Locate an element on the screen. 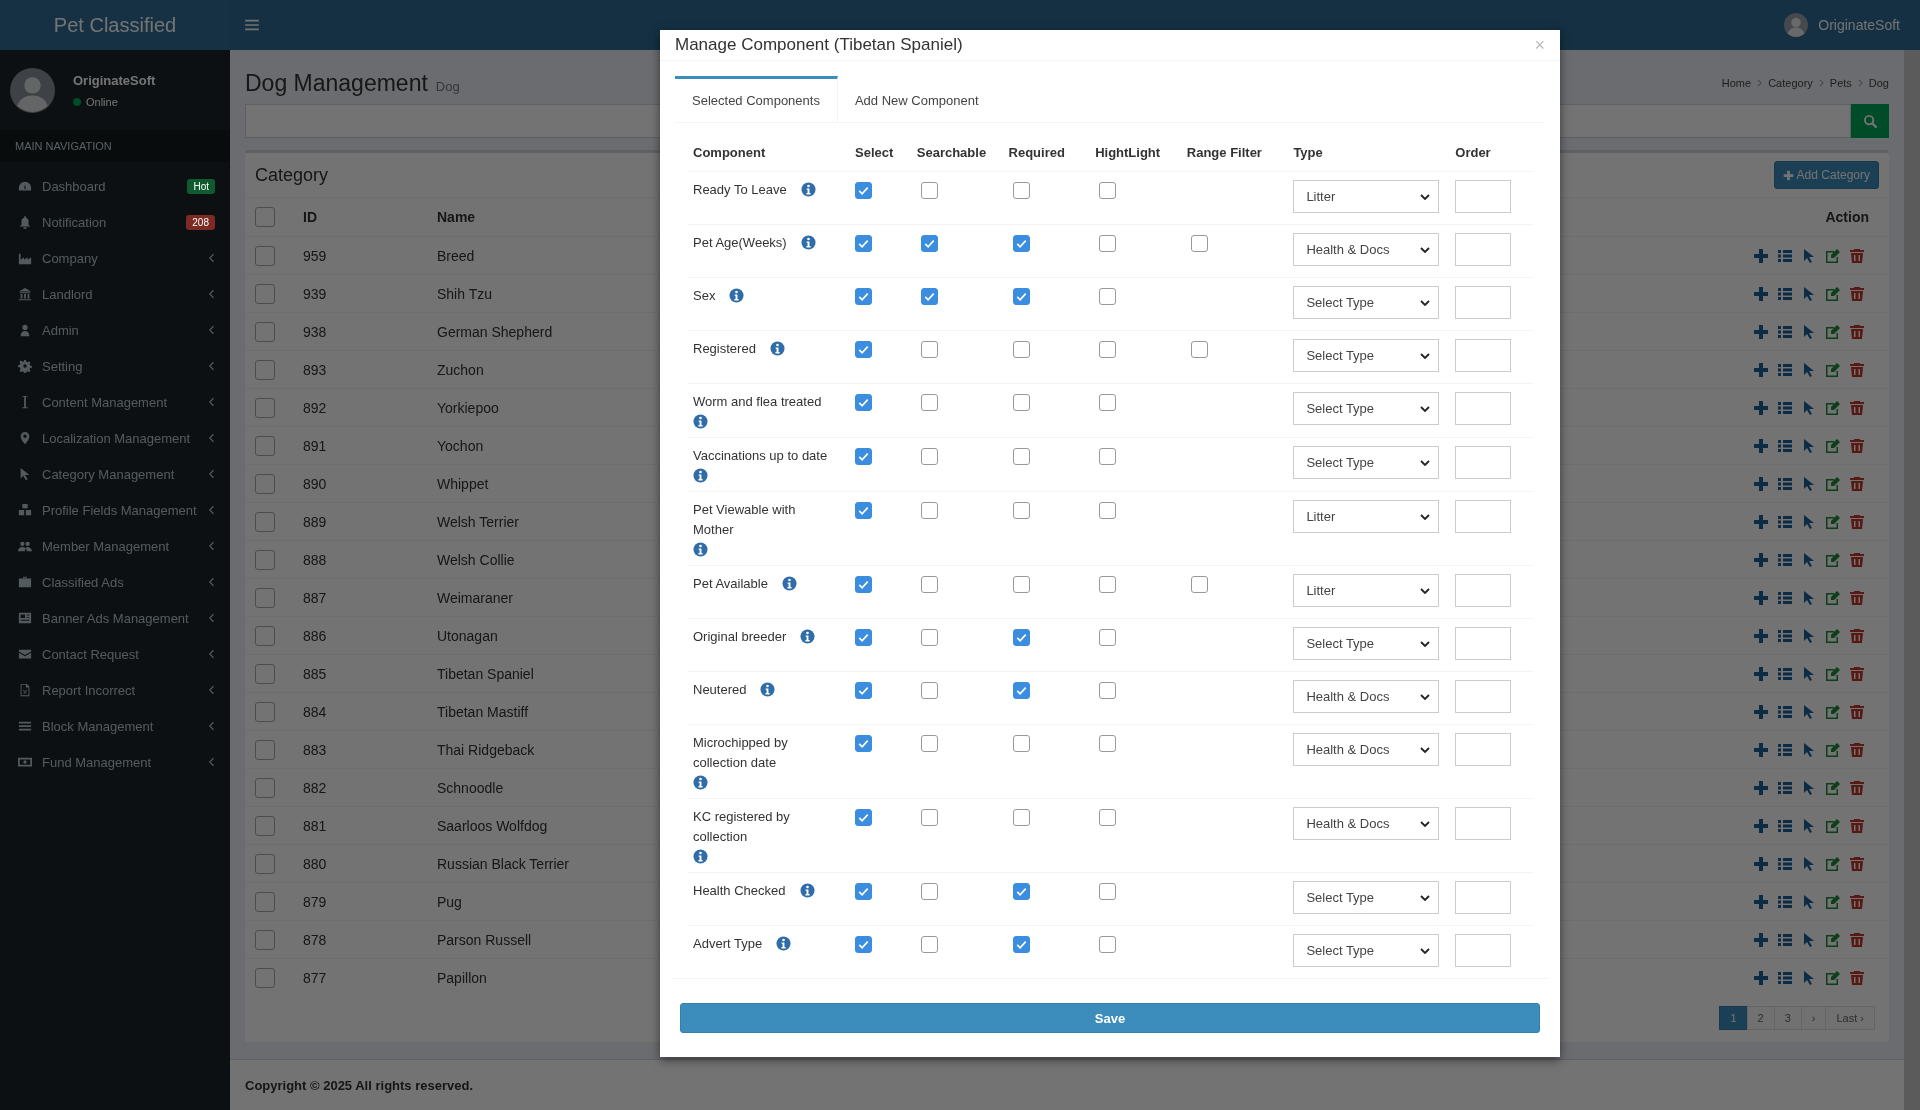 This screenshot has width=1920, height=1110. sidebar-item: Localization Management is located at coordinates (115, 438).